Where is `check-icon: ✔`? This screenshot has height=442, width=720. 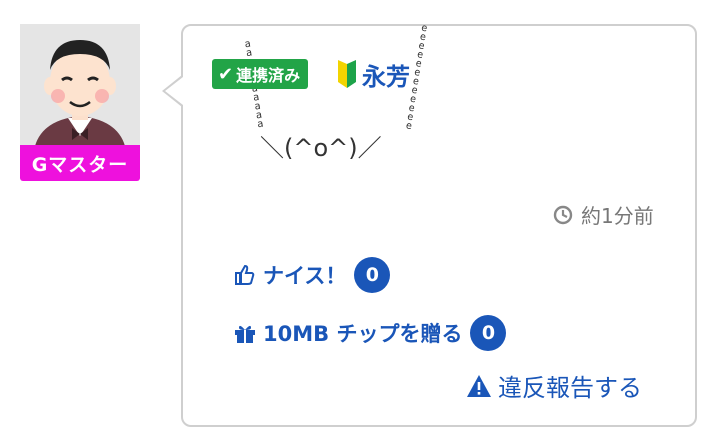 check-icon: ✔ is located at coordinates (226, 74).